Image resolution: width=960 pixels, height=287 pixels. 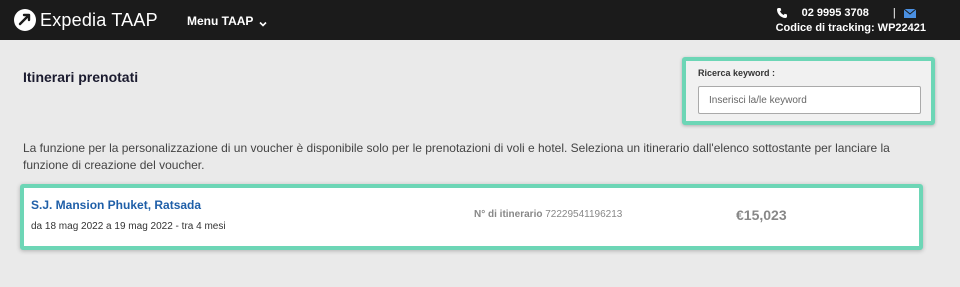 I want to click on brand-name: Expedia TAAP, so click(x=99, y=19).